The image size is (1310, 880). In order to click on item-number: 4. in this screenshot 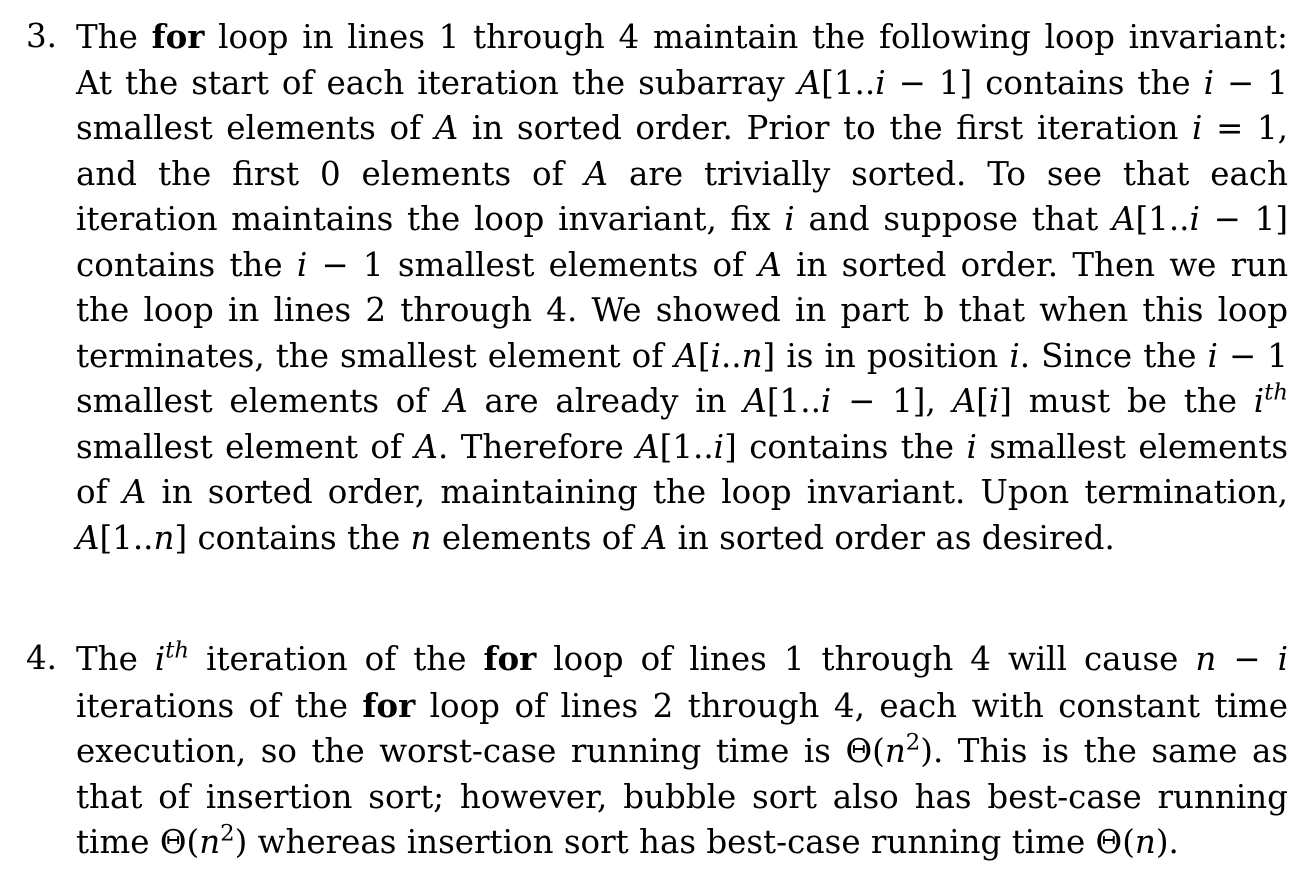, I will do `click(42, 658)`.